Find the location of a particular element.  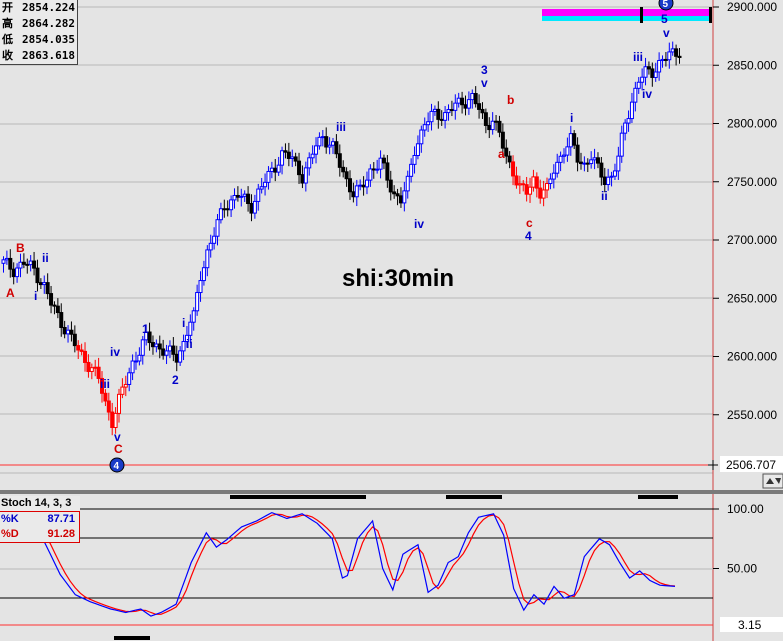

stoch-series is located at coordinates (357, 564).